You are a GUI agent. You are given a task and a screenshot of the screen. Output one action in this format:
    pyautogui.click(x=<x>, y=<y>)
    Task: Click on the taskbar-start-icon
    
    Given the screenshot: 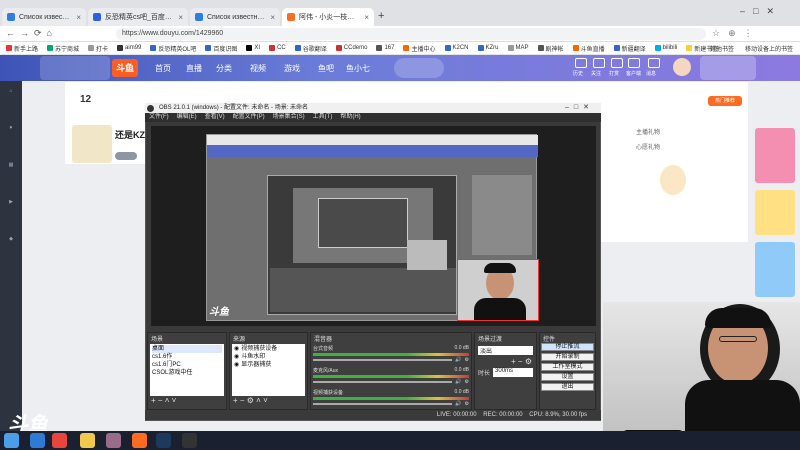 What is the action you would take?
    pyautogui.click(x=11, y=440)
    